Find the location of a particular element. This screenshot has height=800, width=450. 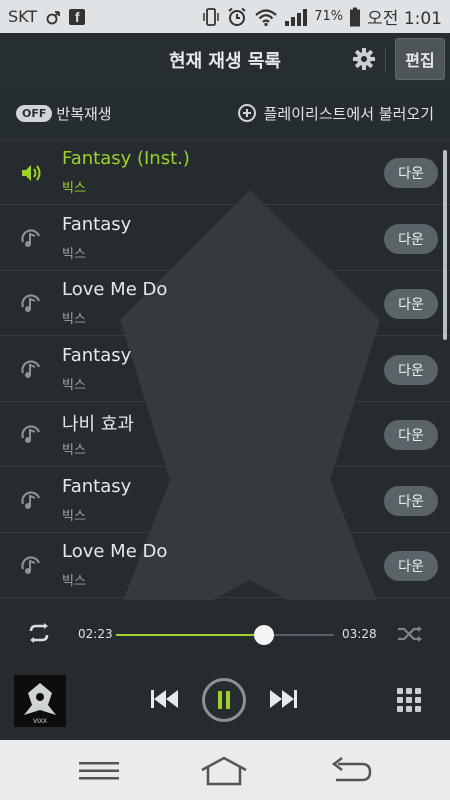

back-icon is located at coordinates (351, 771).